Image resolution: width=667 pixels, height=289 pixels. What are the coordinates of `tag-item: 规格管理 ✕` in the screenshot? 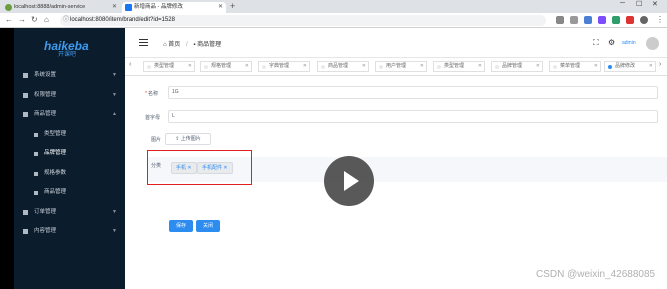 It's located at (226, 66).